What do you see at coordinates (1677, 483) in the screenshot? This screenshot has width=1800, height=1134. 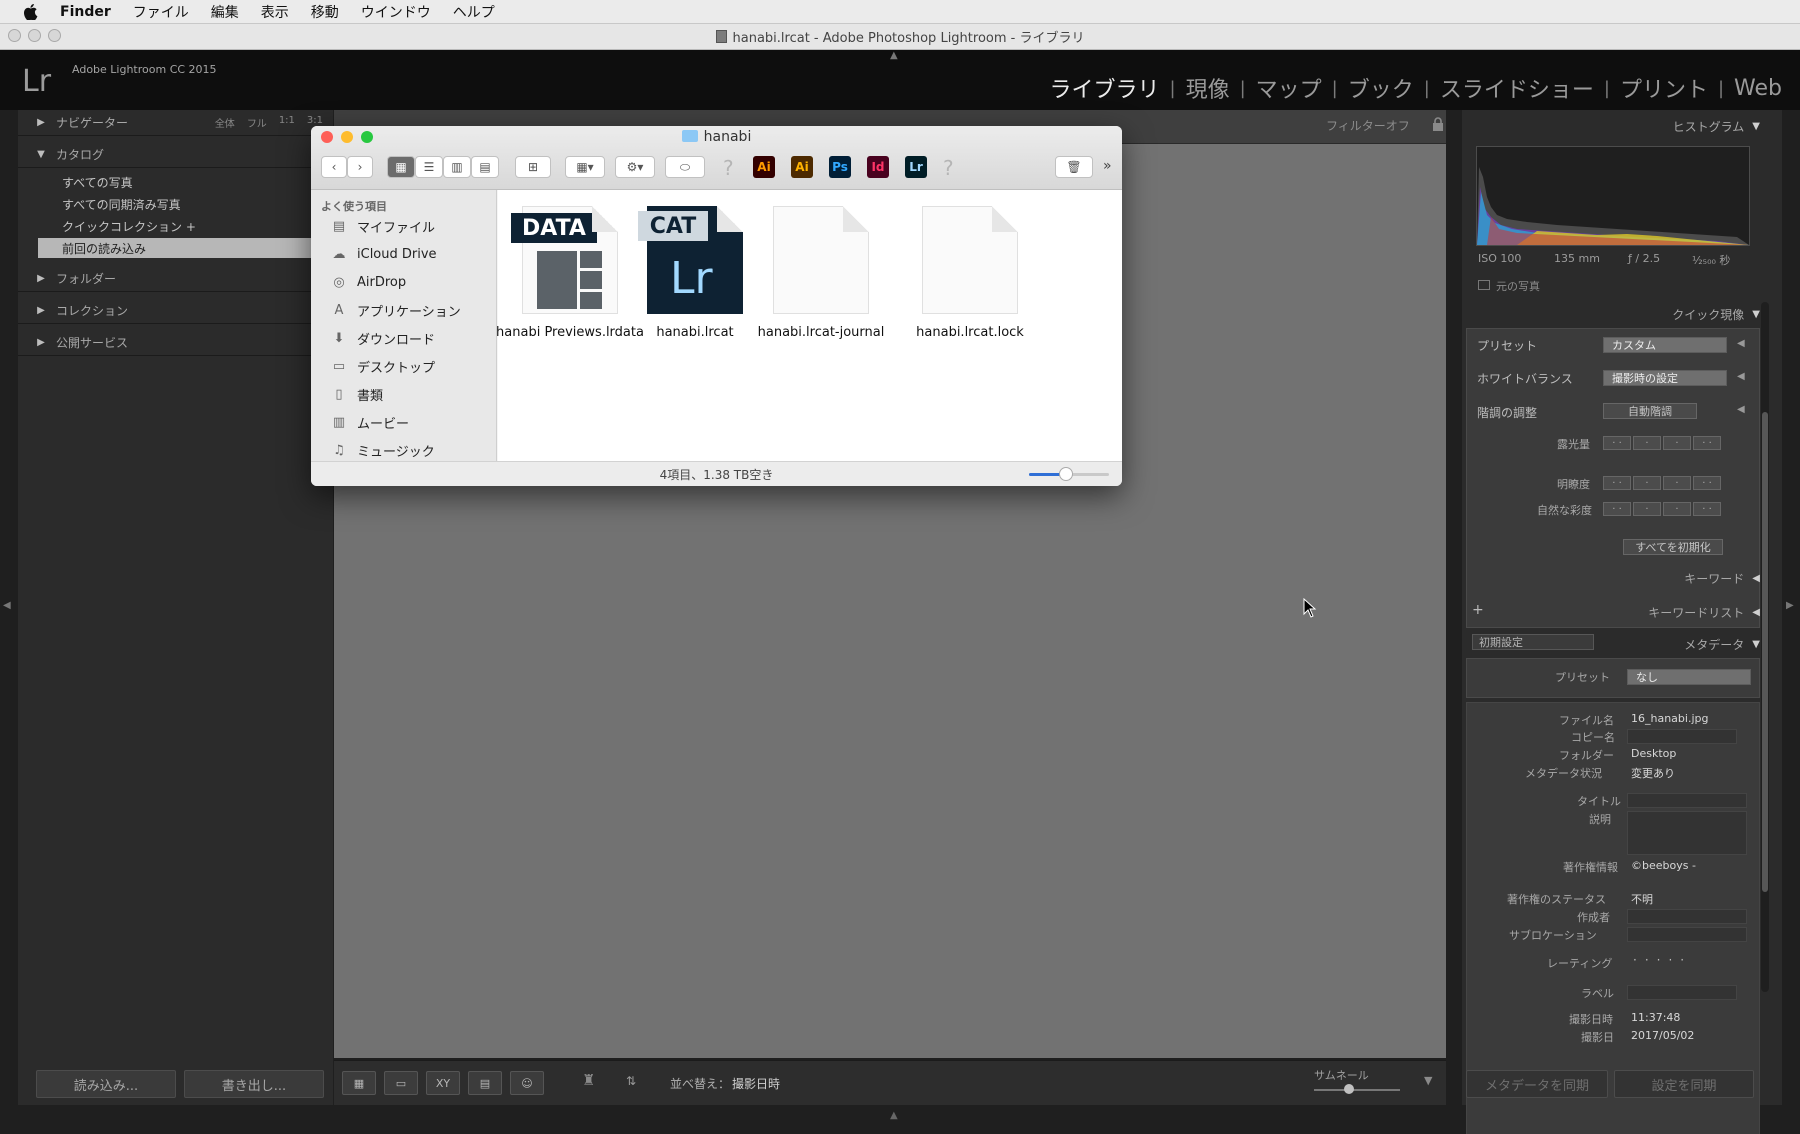 I see `clarity-plus-button: ·` at bounding box center [1677, 483].